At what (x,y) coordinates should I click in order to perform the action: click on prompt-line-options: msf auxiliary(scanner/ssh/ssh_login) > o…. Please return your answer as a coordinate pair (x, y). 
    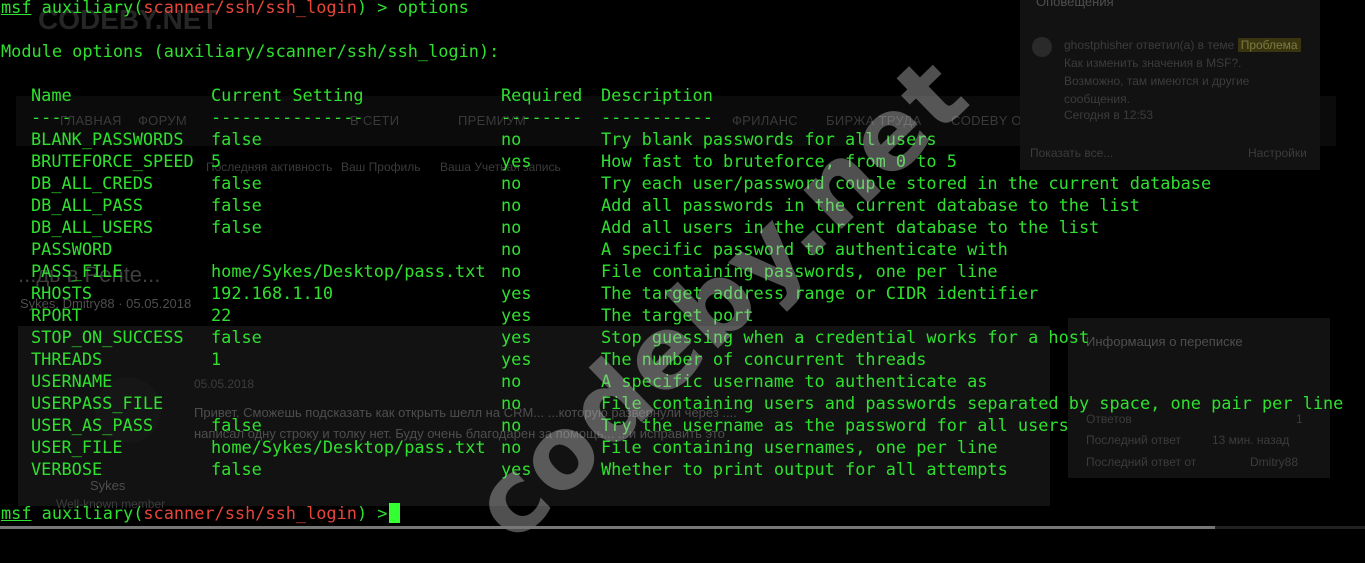
    Looking at the image, I should click on (235, 9).